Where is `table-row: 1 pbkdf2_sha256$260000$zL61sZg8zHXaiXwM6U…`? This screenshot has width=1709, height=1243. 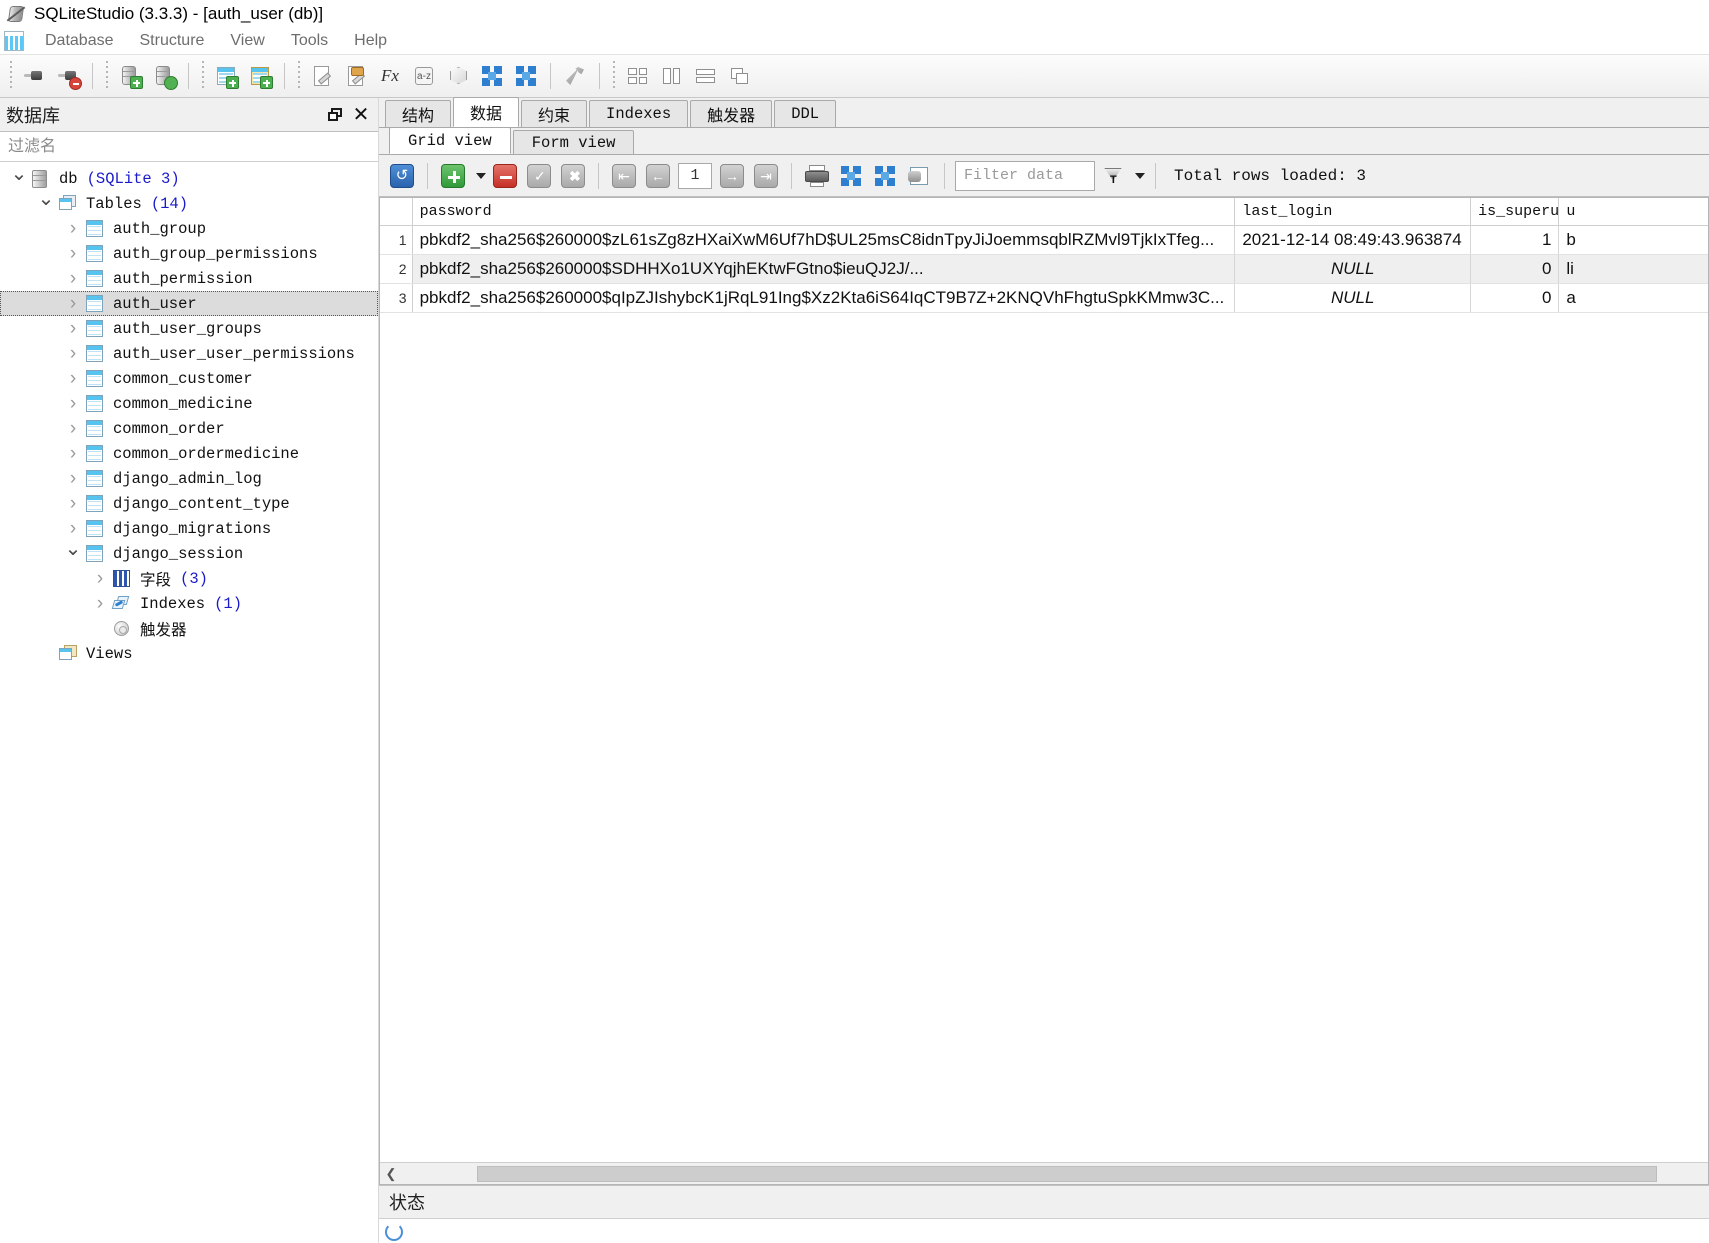
table-row: 1 pbkdf2_sha256$260000$zL61sZg8zHXaiXwM6U… is located at coordinates (1044, 240).